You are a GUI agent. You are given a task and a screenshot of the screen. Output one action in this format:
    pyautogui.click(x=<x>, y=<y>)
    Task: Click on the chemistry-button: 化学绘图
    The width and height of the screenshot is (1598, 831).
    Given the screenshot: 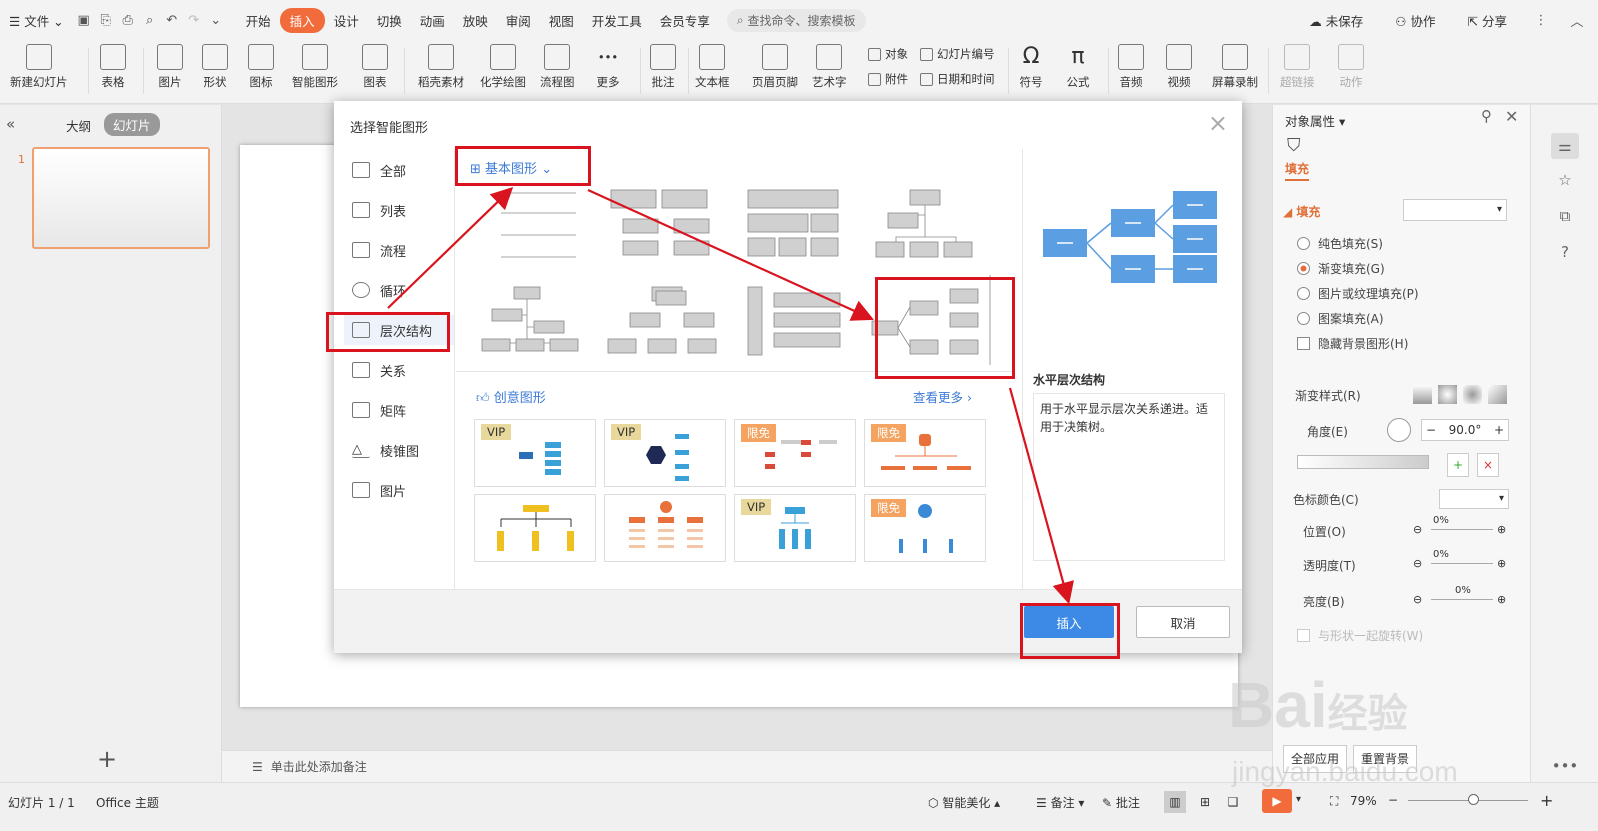 What is the action you would take?
    pyautogui.click(x=503, y=67)
    